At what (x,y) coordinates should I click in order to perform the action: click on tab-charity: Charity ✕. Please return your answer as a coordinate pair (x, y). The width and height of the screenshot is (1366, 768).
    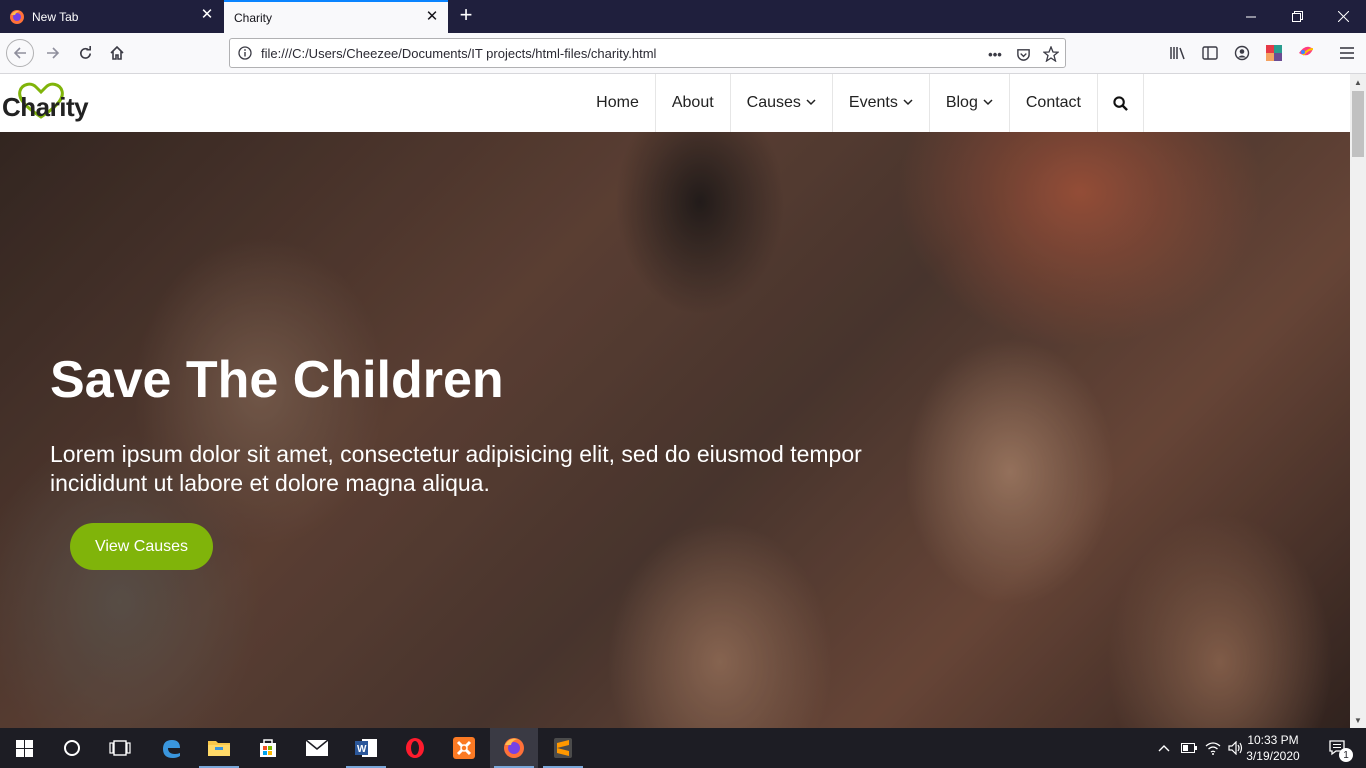
    Looking at the image, I should click on (336, 16).